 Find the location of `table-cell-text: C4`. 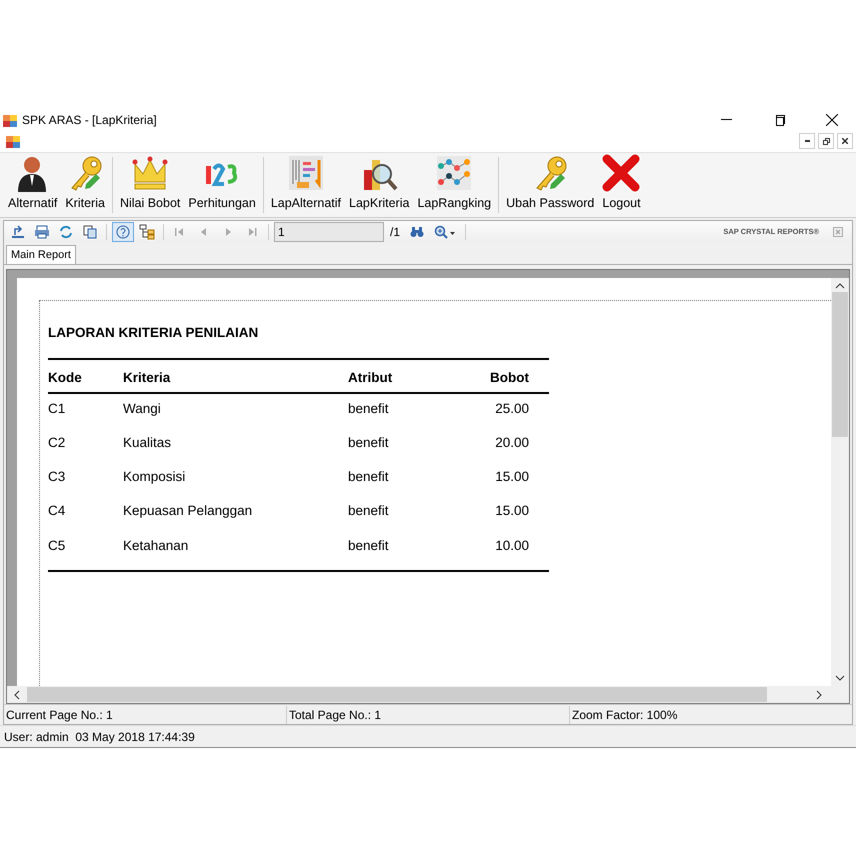

table-cell-text: C4 is located at coordinates (57, 511).